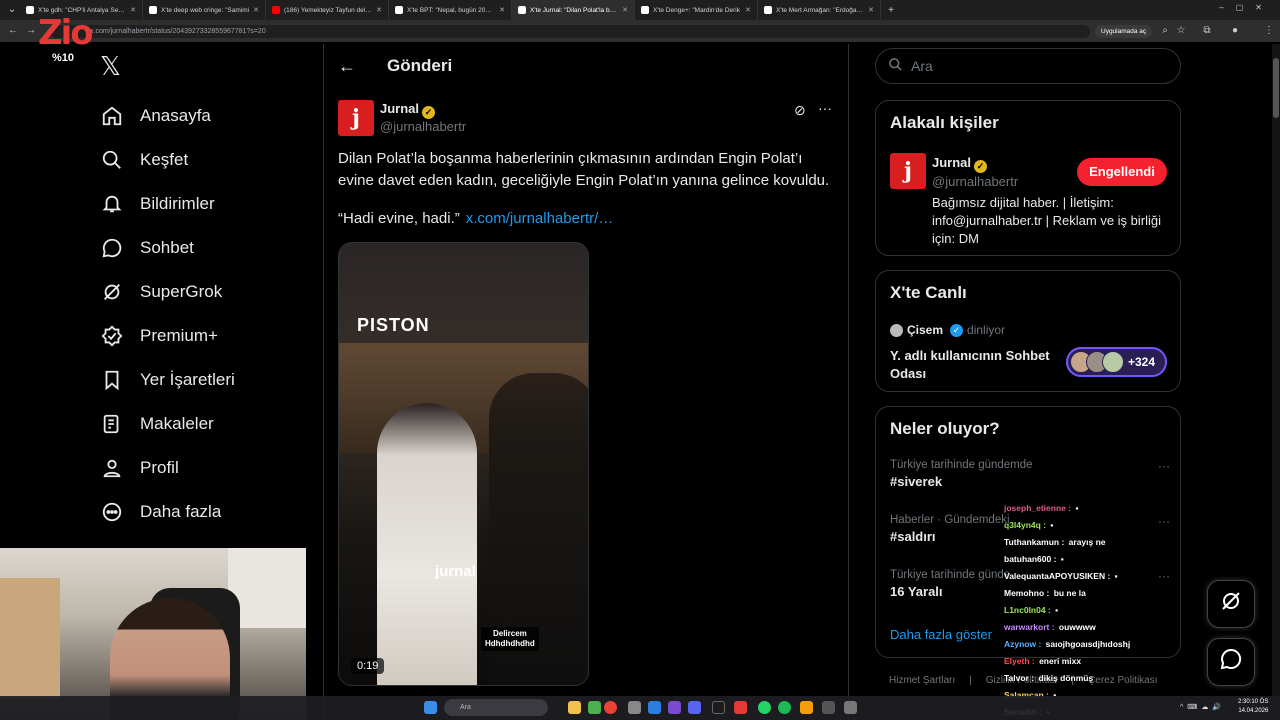  Describe the element at coordinates (1028, 66) in the screenshot. I see `search-input: Ara` at that location.